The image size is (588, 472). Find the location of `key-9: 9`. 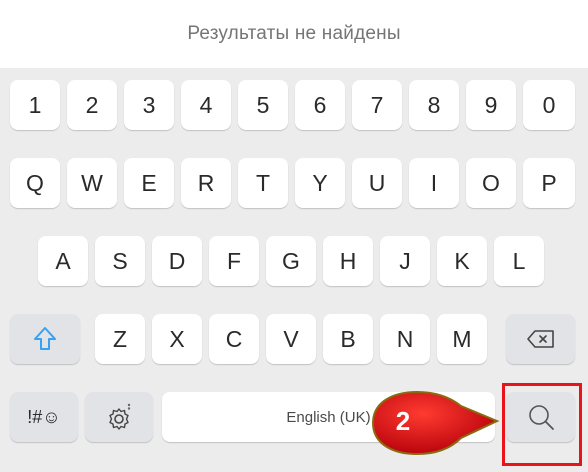

key-9: 9 is located at coordinates (491, 105).